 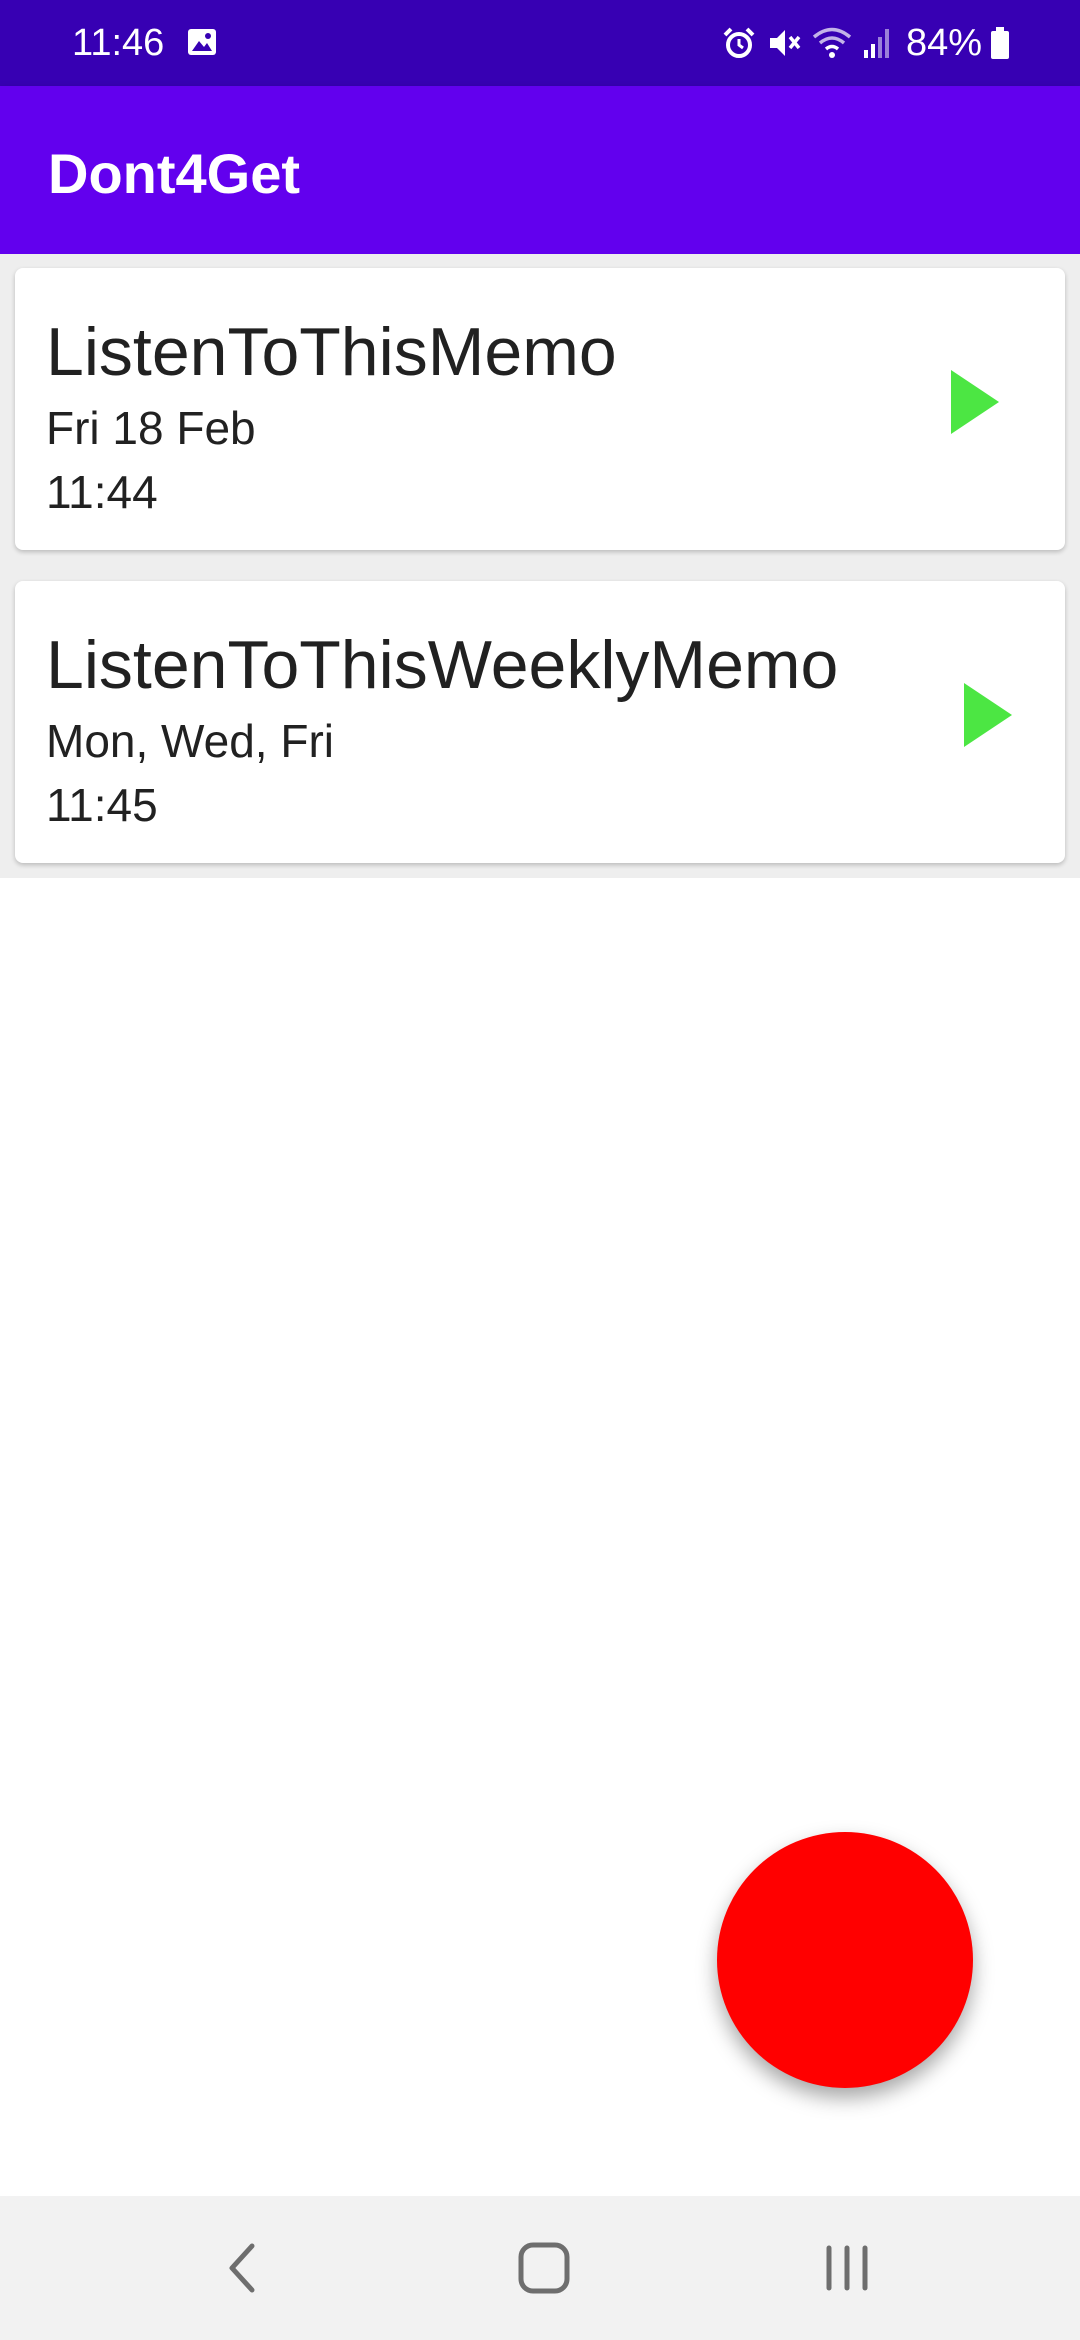 What do you see at coordinates (242, 2268) in the screenshot?
I see `back-icon` at bounding box center [242, 2268].